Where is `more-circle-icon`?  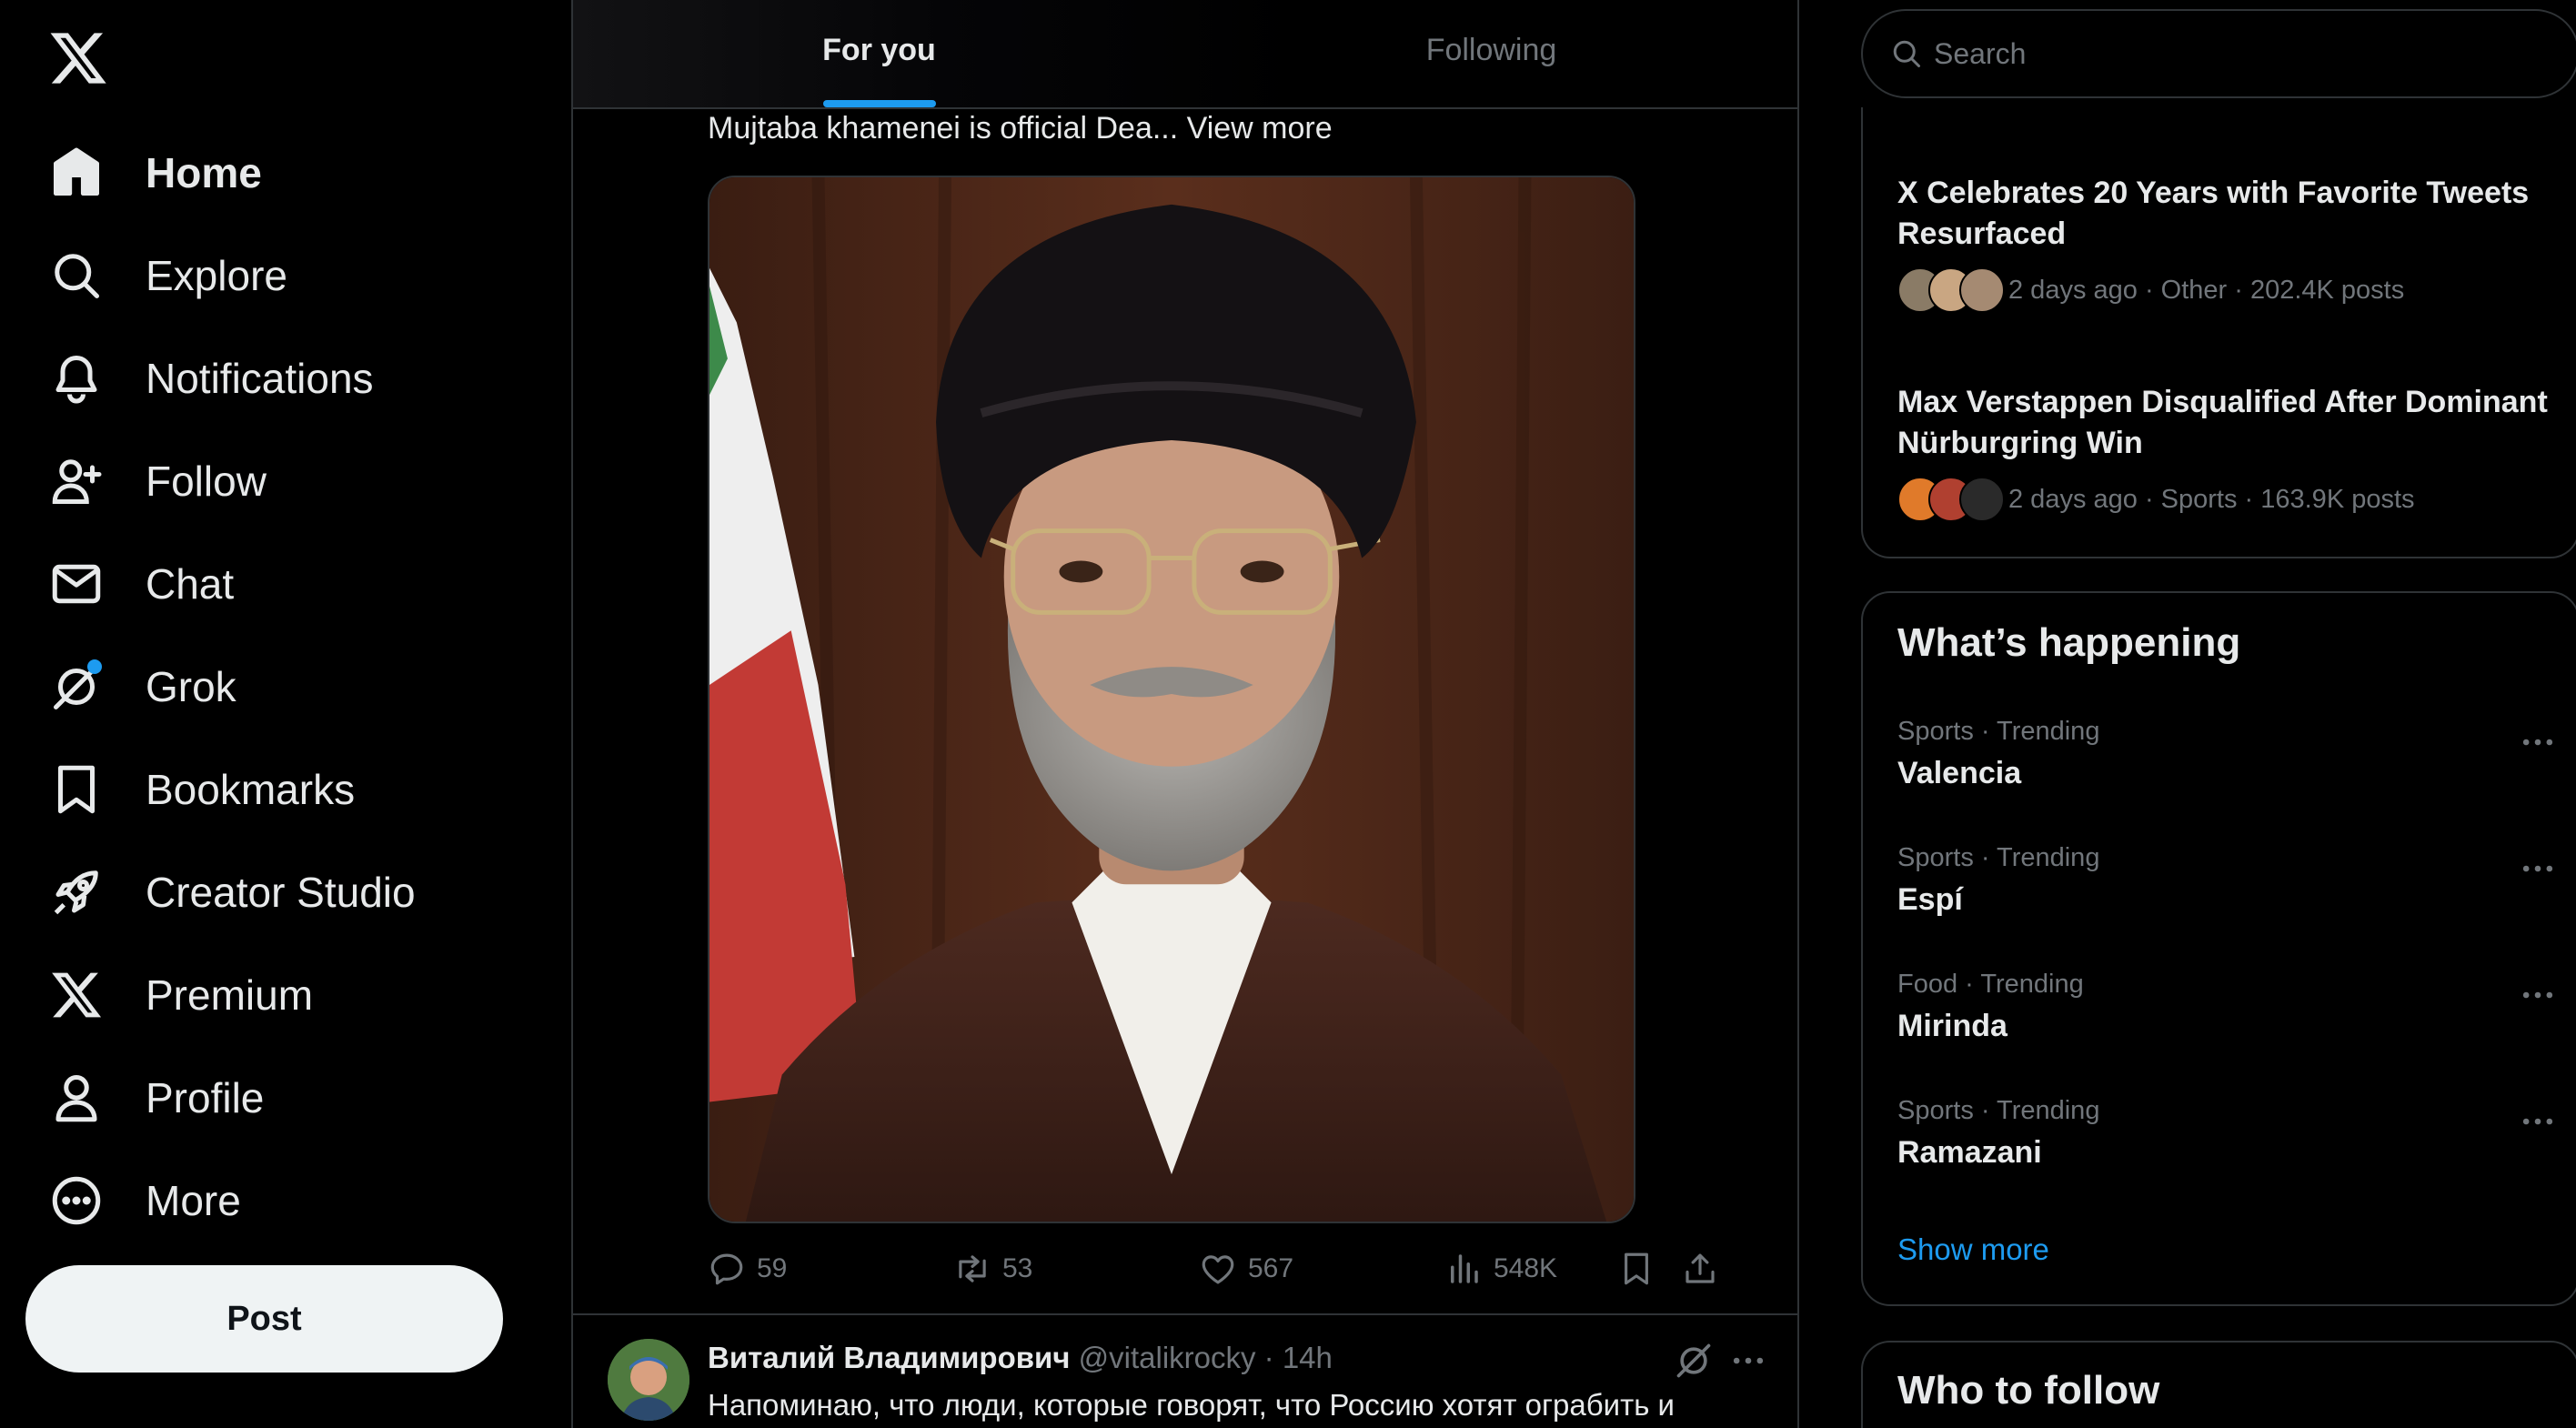 more-circle-icon is located at coordinates (76, 1201).